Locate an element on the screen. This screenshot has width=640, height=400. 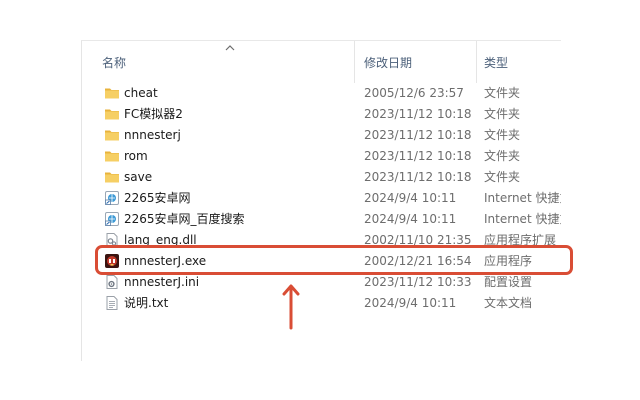
file-row: nnnesterJ.exe 2002/12/21 16:54 应用程序 is located at coordinates (321, 261).